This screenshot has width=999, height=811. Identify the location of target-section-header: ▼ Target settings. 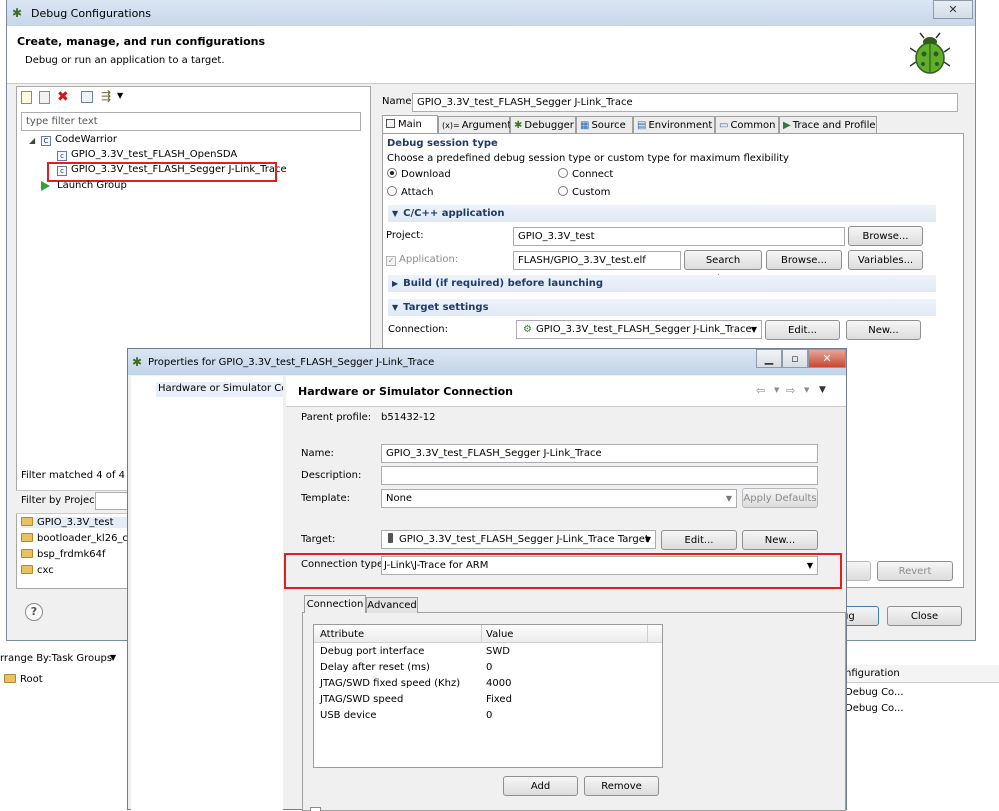
(662, 307).